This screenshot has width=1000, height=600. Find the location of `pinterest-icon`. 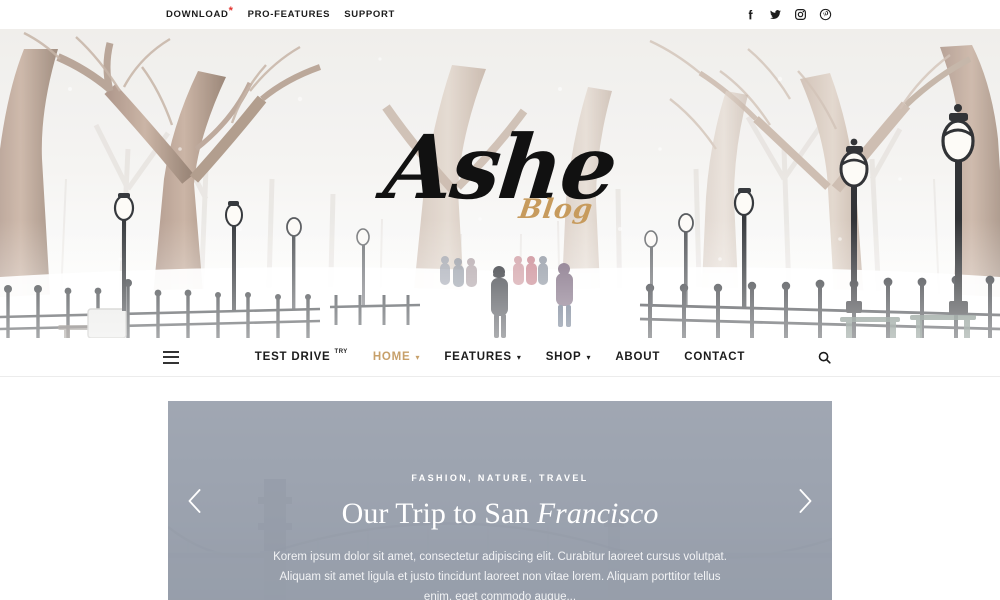

pinterest-icon is located at coordinates (825, 14).